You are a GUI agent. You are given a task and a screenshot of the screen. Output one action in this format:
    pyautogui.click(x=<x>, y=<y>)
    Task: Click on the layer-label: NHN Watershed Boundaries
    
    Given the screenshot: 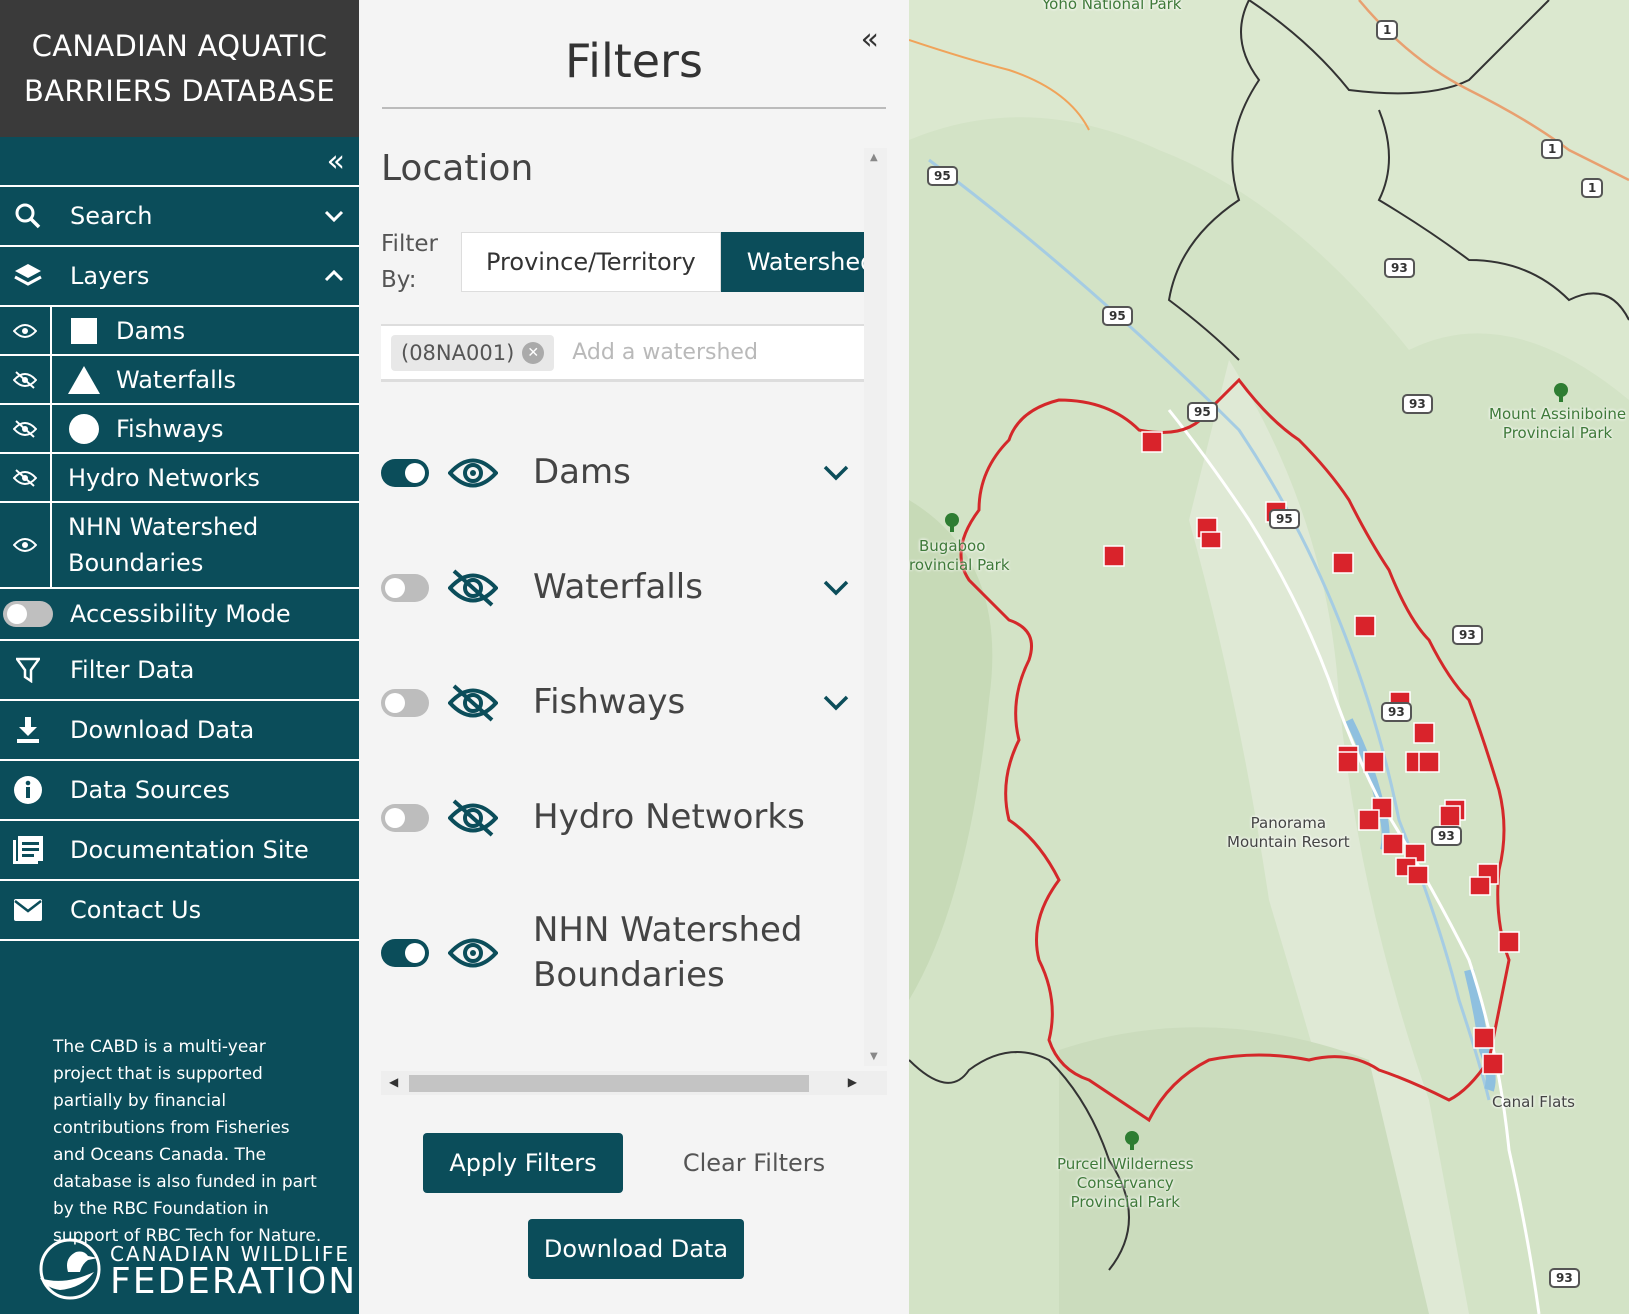 What is the action you would take?
    pyautogui.click(x=155, y=545)
    